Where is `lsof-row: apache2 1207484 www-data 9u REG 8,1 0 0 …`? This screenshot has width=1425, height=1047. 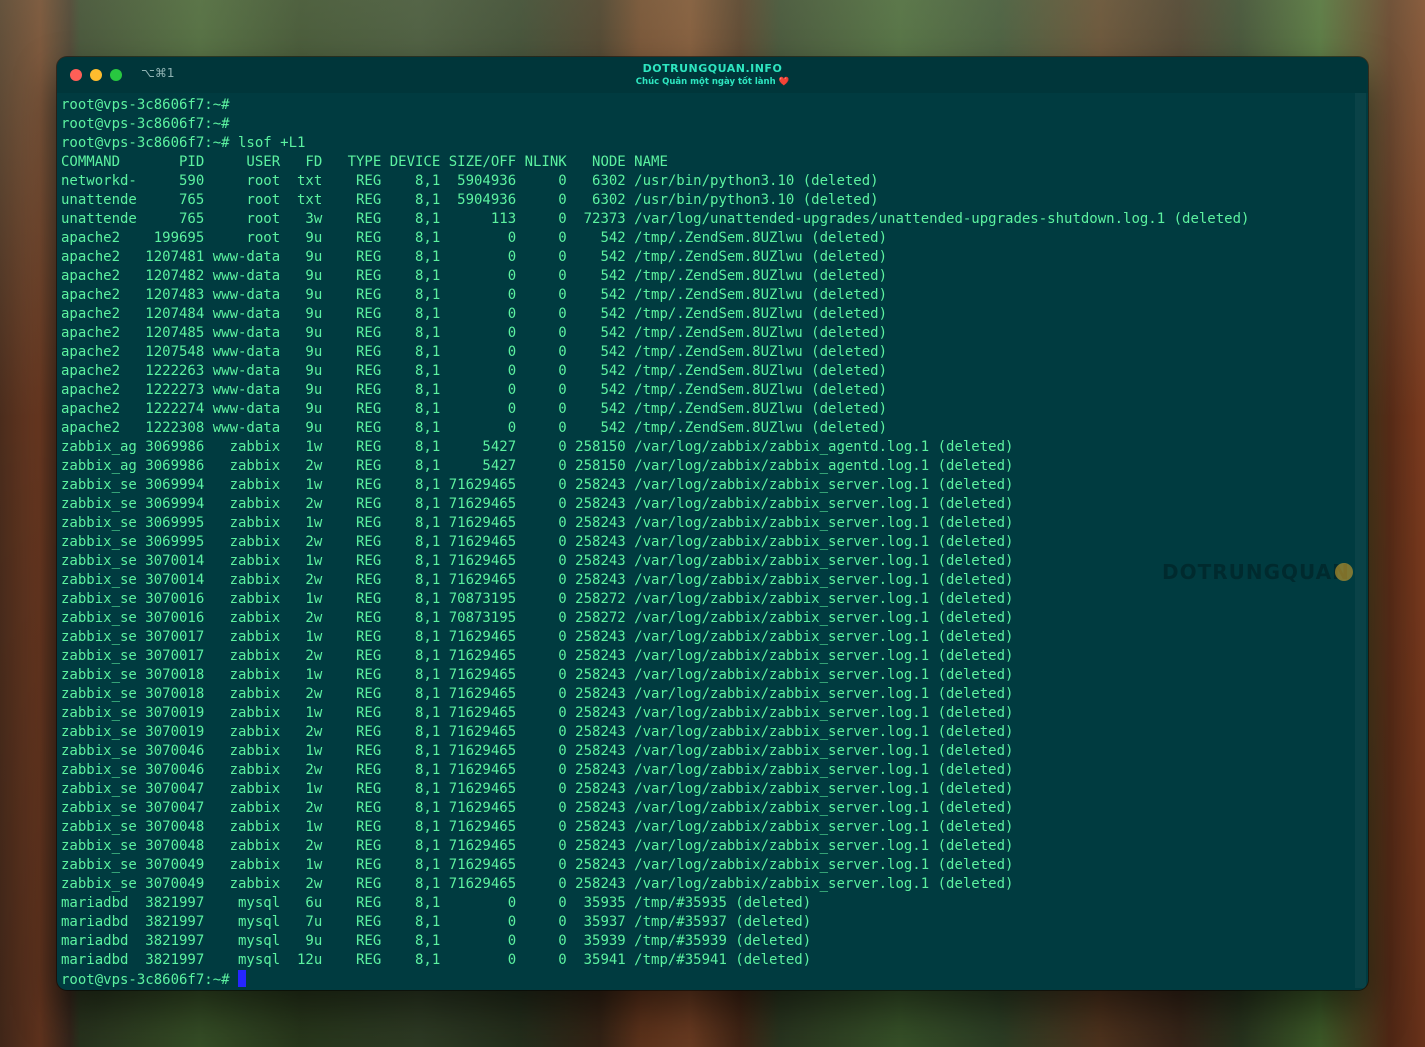
lsof-row: apache2 1207484 www-data 9u REG 8,1 0 0 … is located at coordinates (474, 314).